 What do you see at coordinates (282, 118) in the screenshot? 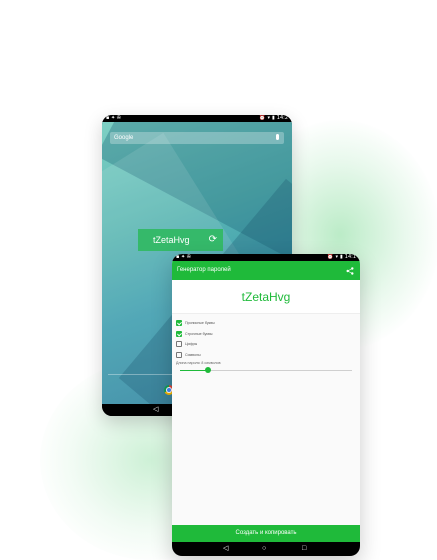
I see `status-time: 14:2` at bounding box center [282, 118].